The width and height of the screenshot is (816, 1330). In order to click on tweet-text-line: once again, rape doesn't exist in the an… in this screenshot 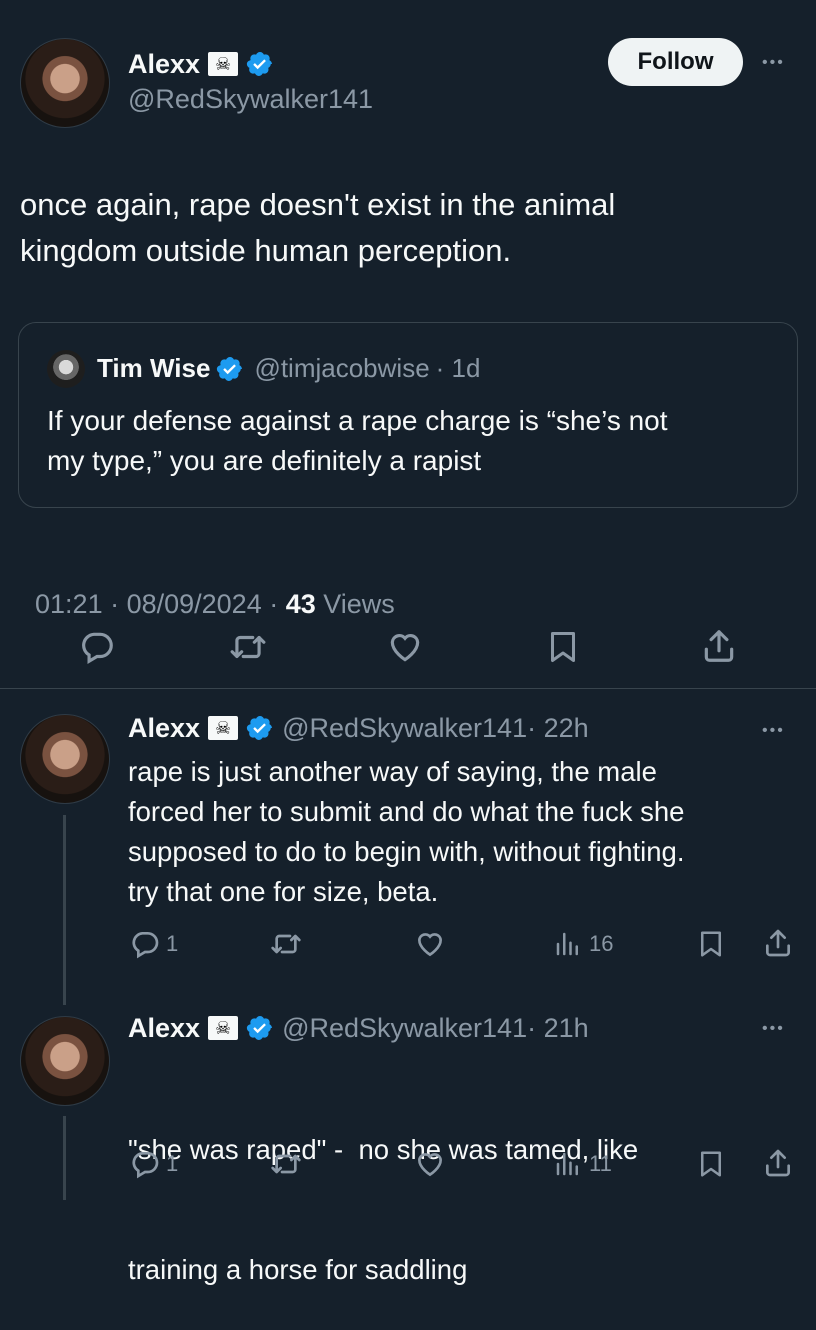, I will do `click(318, 204)`.